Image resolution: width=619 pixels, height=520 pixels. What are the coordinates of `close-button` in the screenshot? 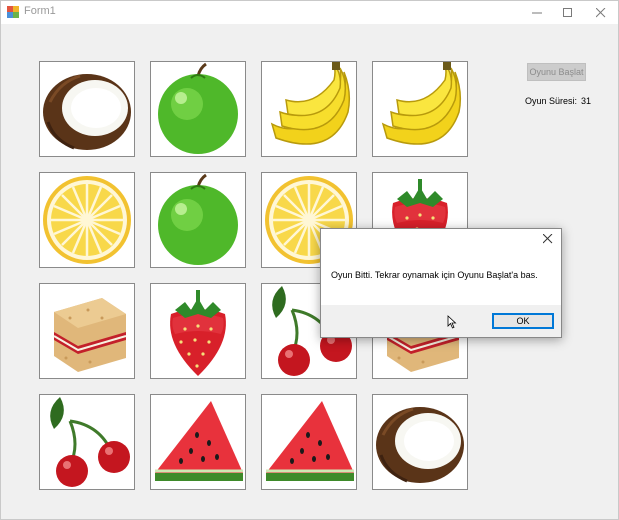 It's located at (601, 12).